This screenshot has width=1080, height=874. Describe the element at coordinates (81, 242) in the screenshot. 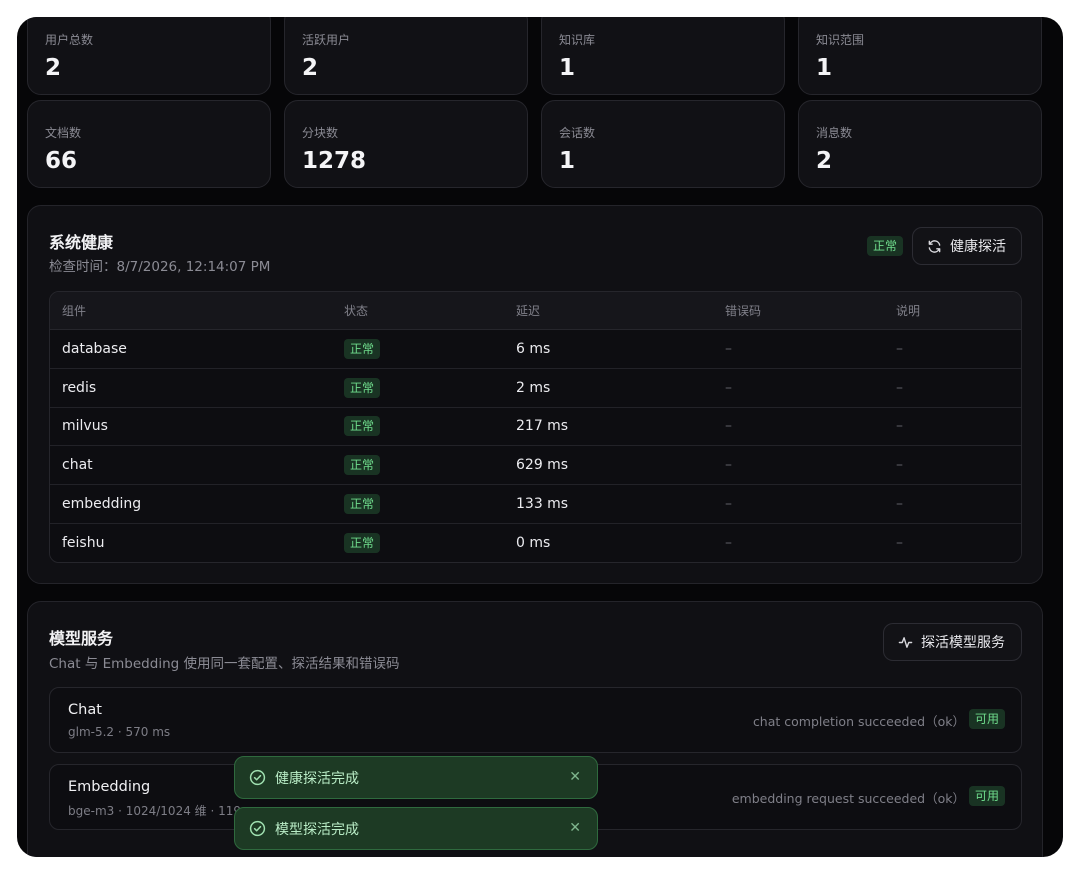

I see `panel-title: 系统健康` at that location.